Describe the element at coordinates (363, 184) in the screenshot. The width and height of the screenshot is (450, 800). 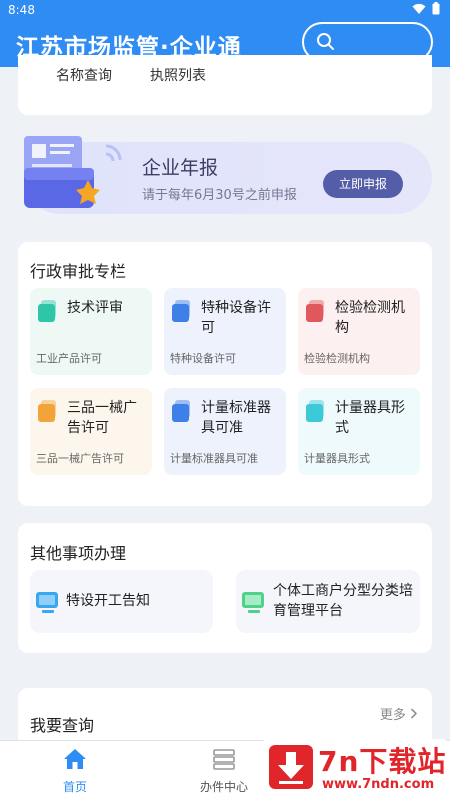
I see `declare-now-button: 立即申报` at that location.